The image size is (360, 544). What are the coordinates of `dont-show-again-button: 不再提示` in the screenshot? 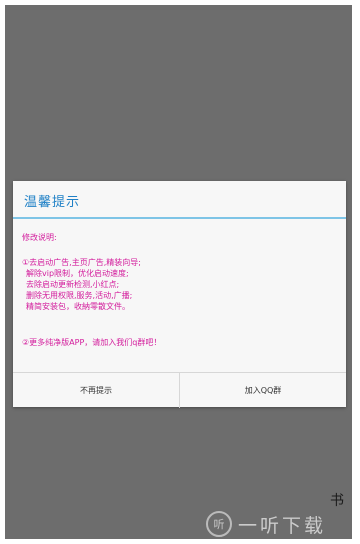 It's located at (96, 390).